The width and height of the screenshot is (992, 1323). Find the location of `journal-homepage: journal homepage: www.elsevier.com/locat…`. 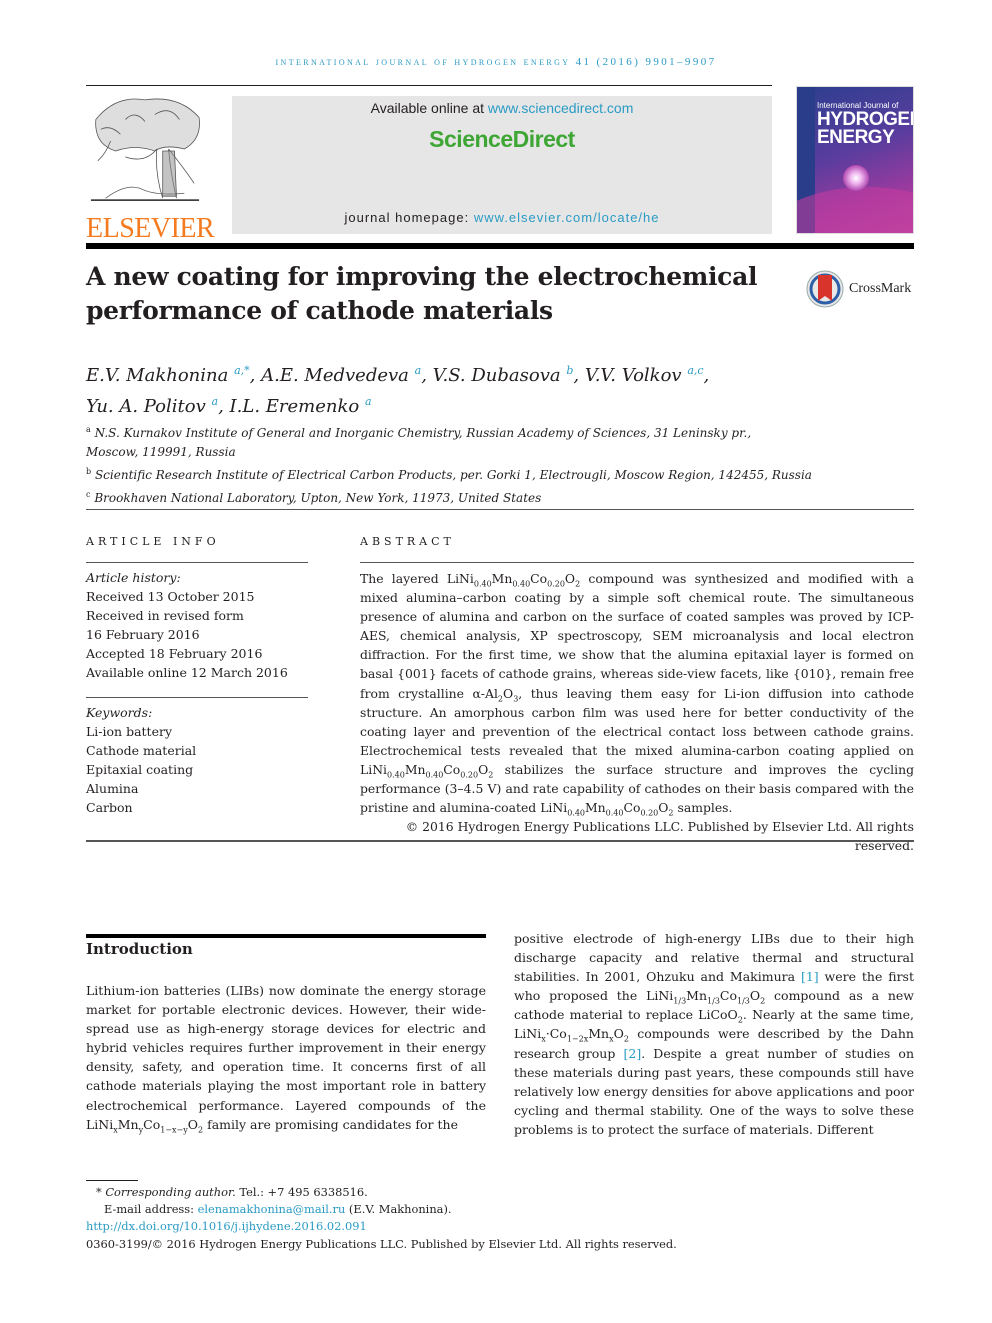

journal-homepage: journal homepage: www.elsevier.com/locat… is located at coordinates (502, 217).